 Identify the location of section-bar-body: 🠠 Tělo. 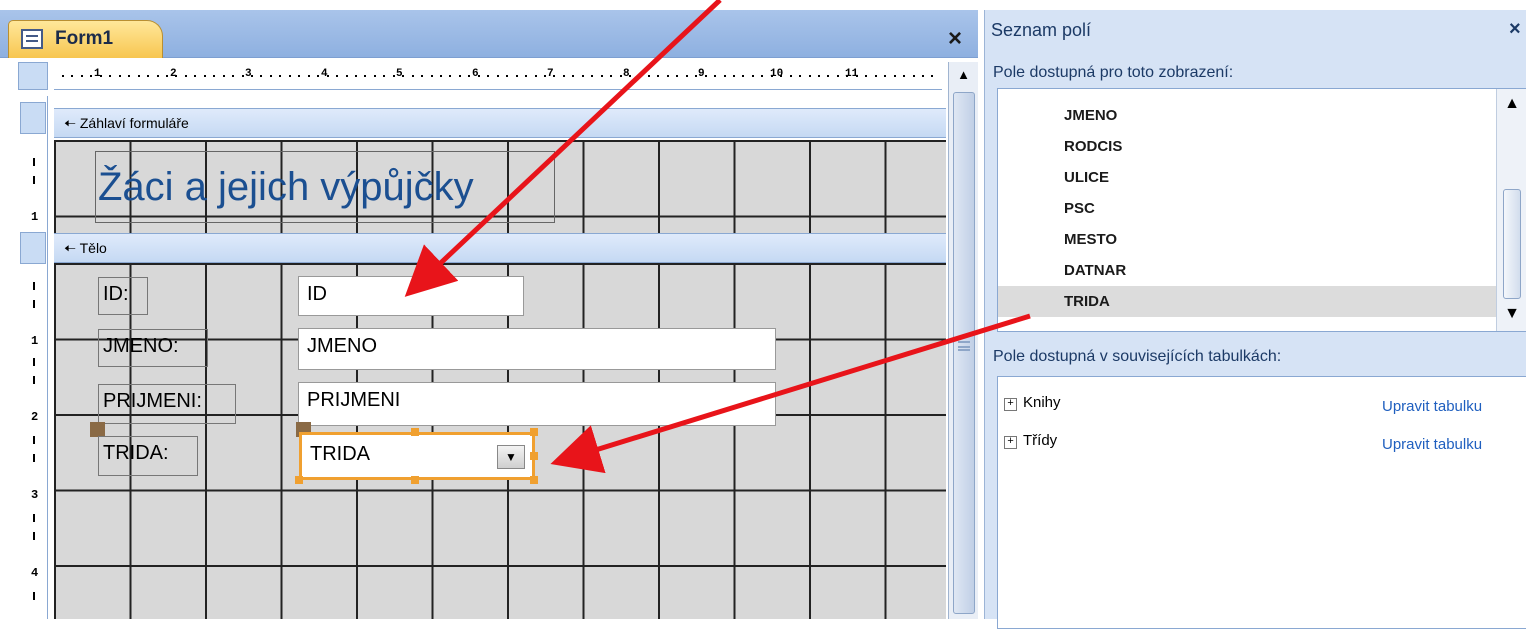
(500, 248).